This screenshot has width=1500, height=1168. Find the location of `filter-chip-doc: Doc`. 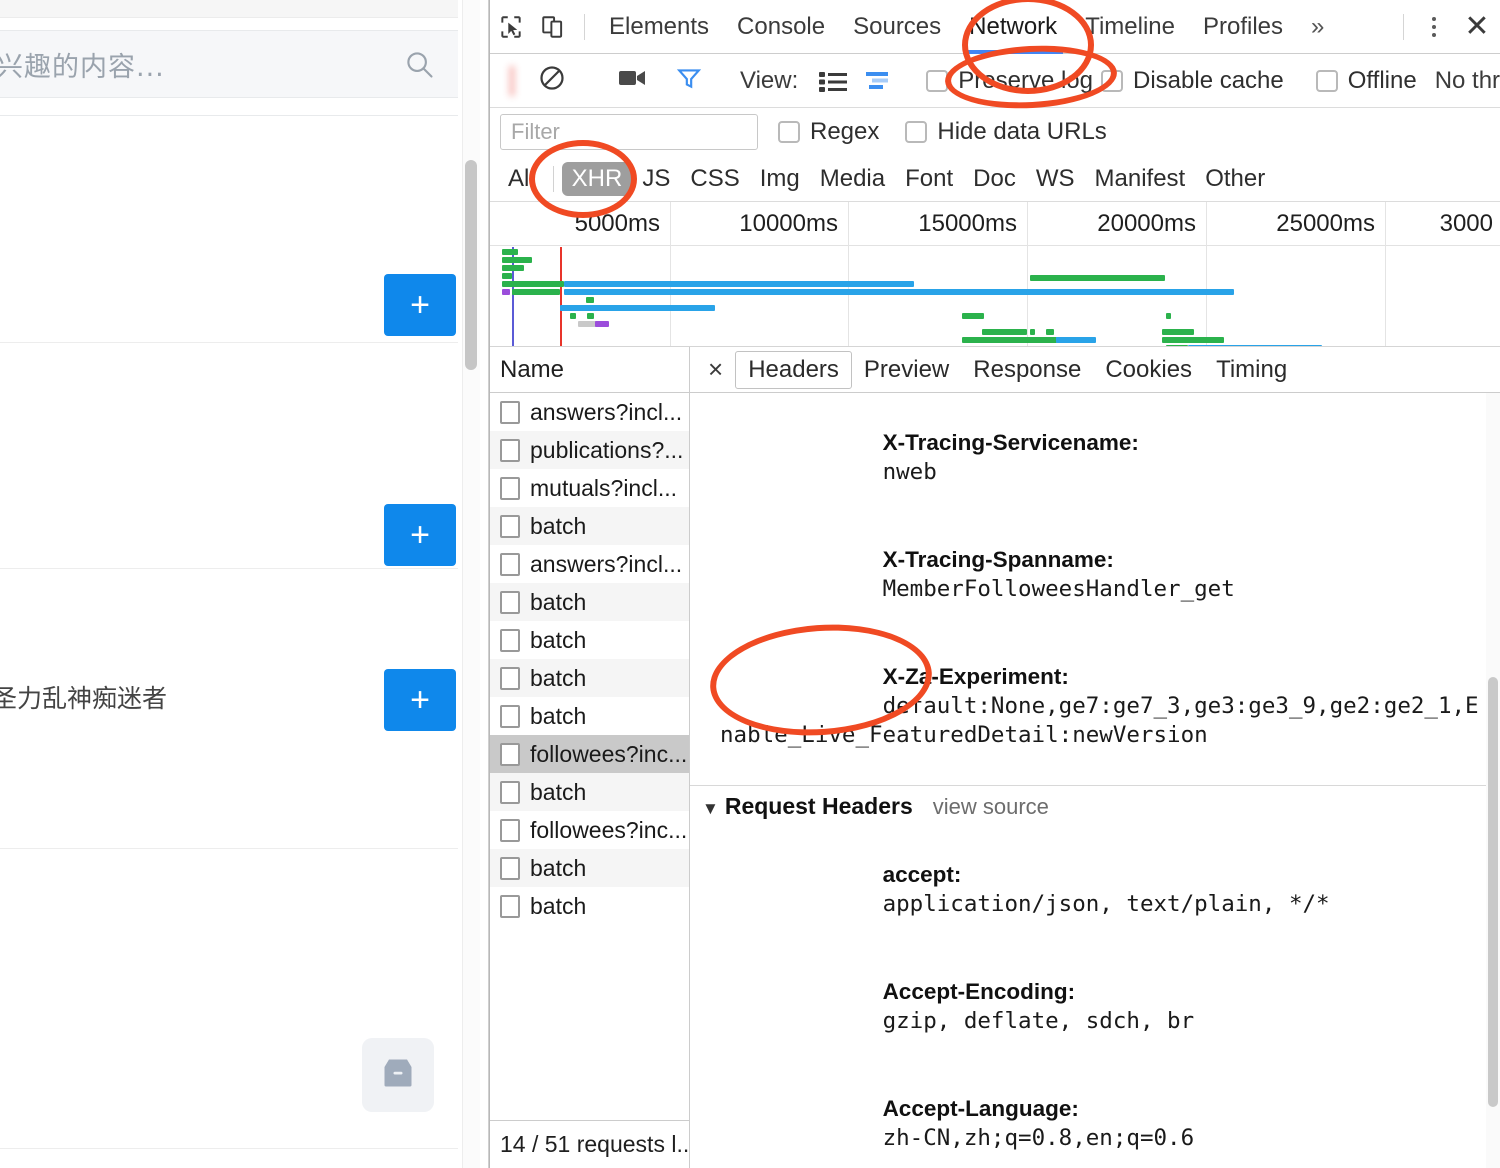

filter-chip-doc: Doc is located at coordinates (994, 179).